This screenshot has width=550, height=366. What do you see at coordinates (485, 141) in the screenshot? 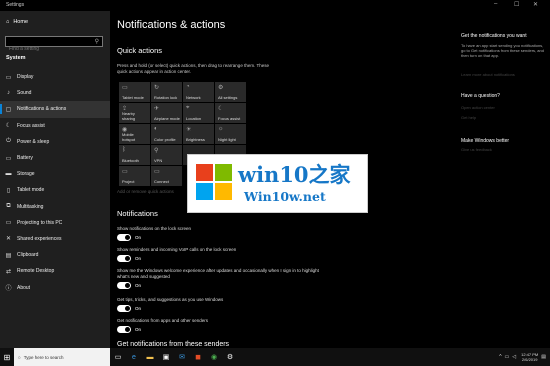
I see `feedback-heading: Make Windows better` at bounding box center [485, 141].